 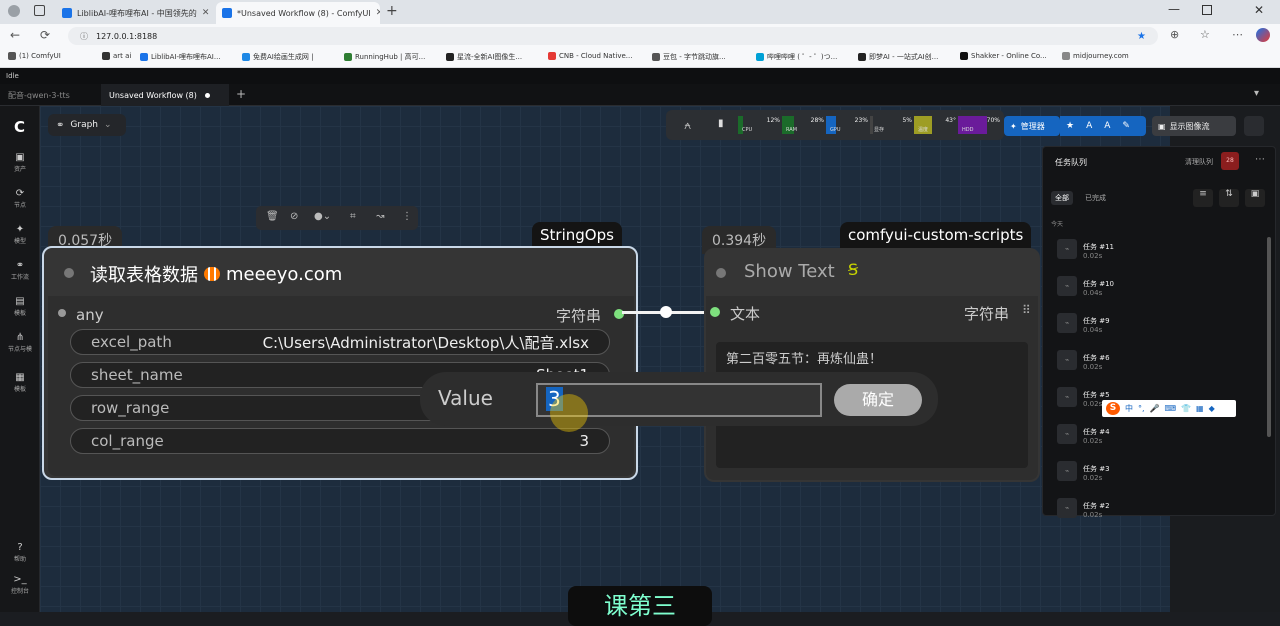 I want to click on back-arrow-icon: ←, so click(x=15, y=35).